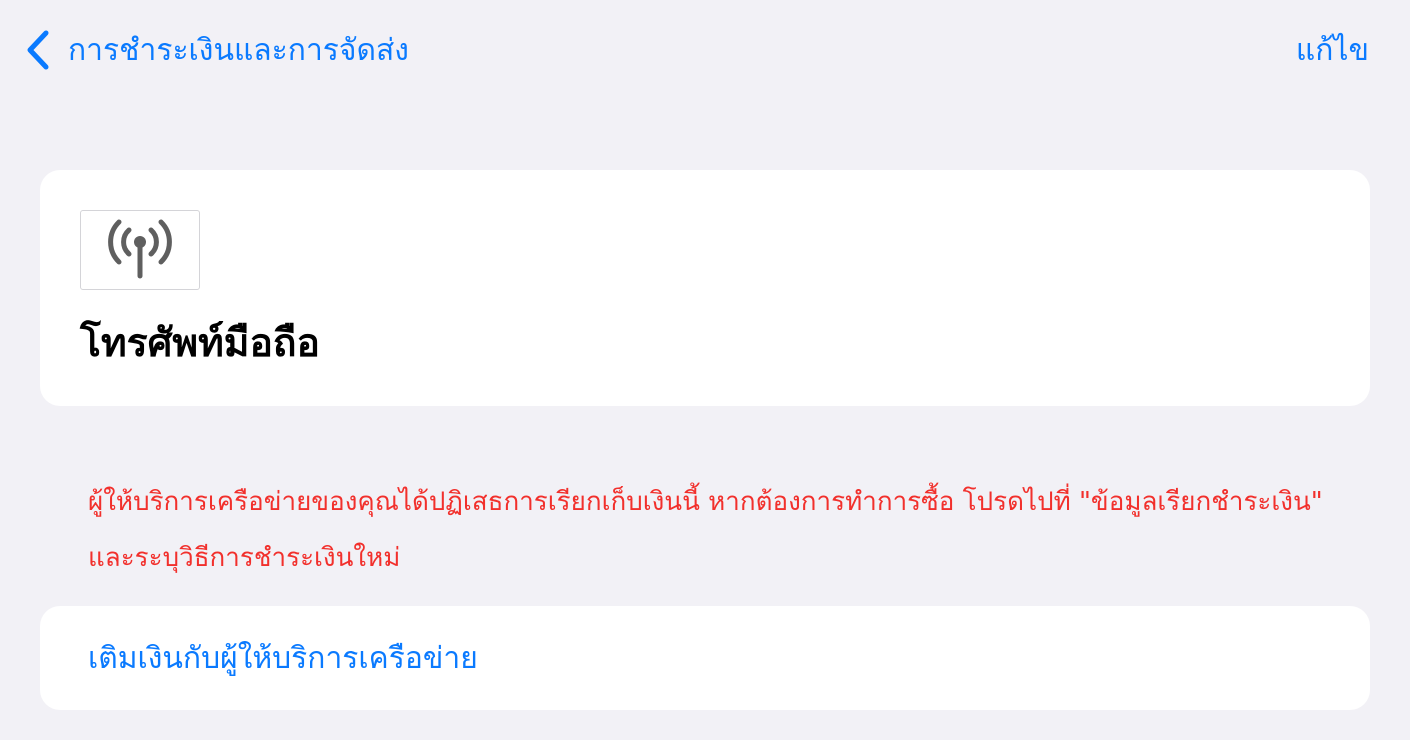  What do you see at coordinates (38, 50) in the screenshot?
I see `chevron-left-icon` at bounding box center [38, 50].